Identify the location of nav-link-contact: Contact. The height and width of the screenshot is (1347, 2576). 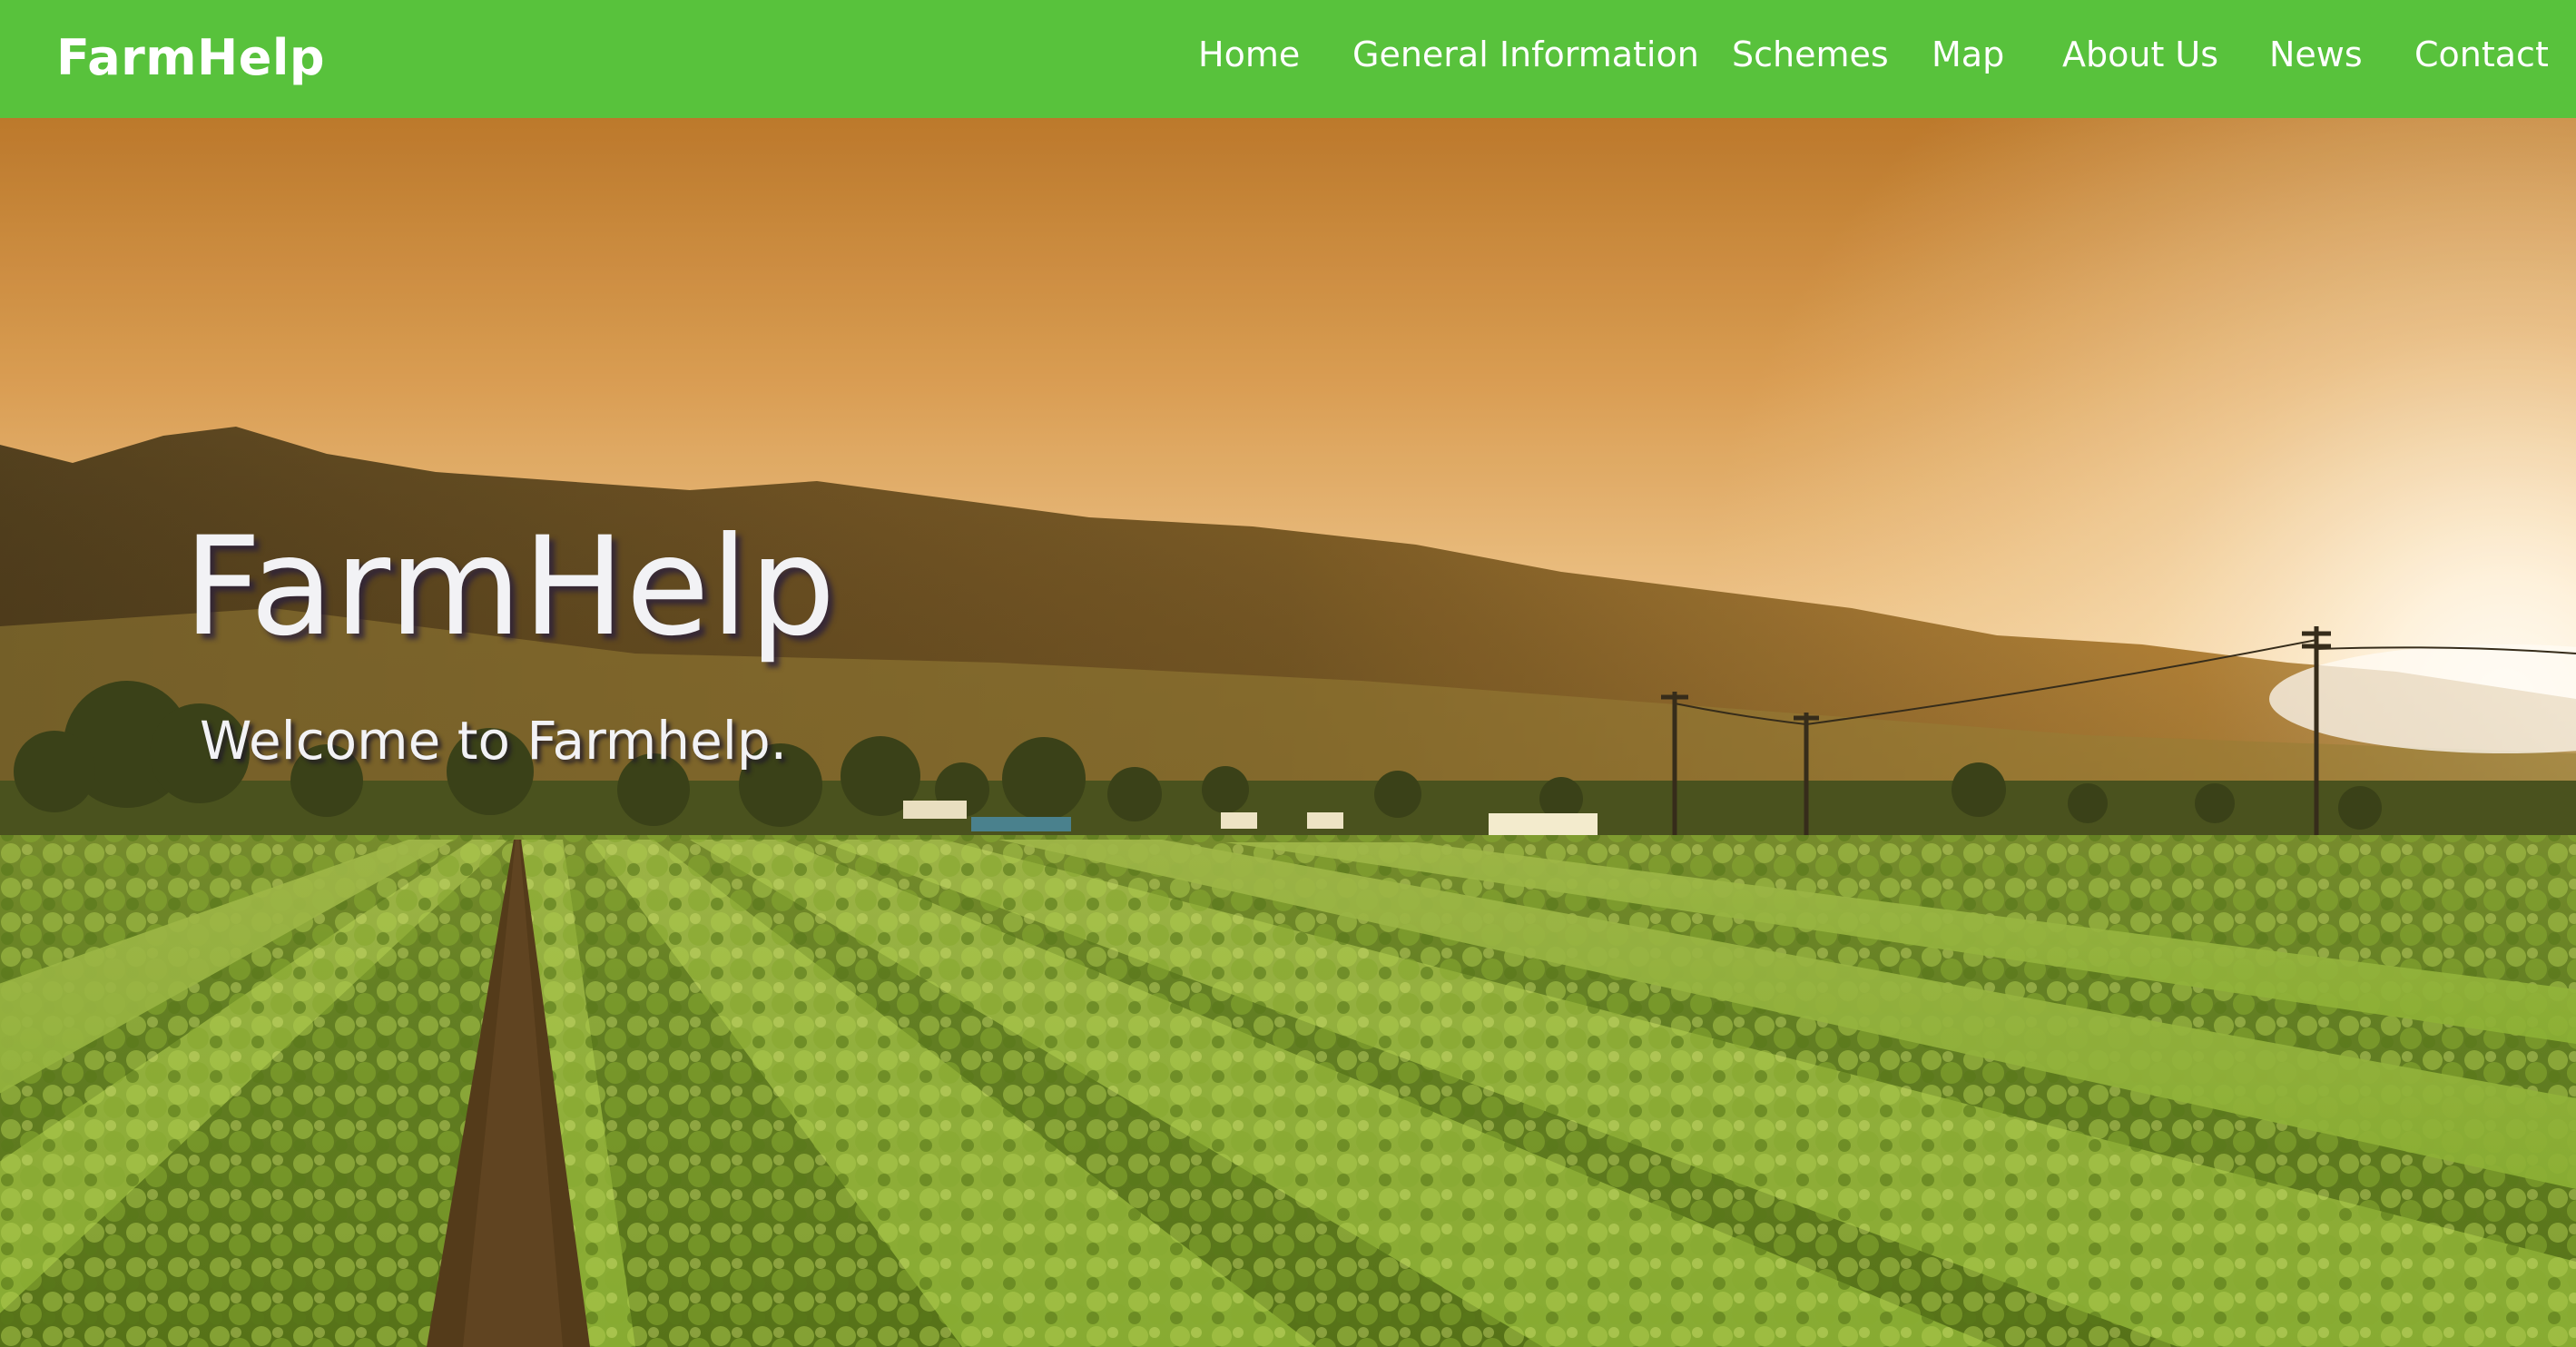
(2481, 54).